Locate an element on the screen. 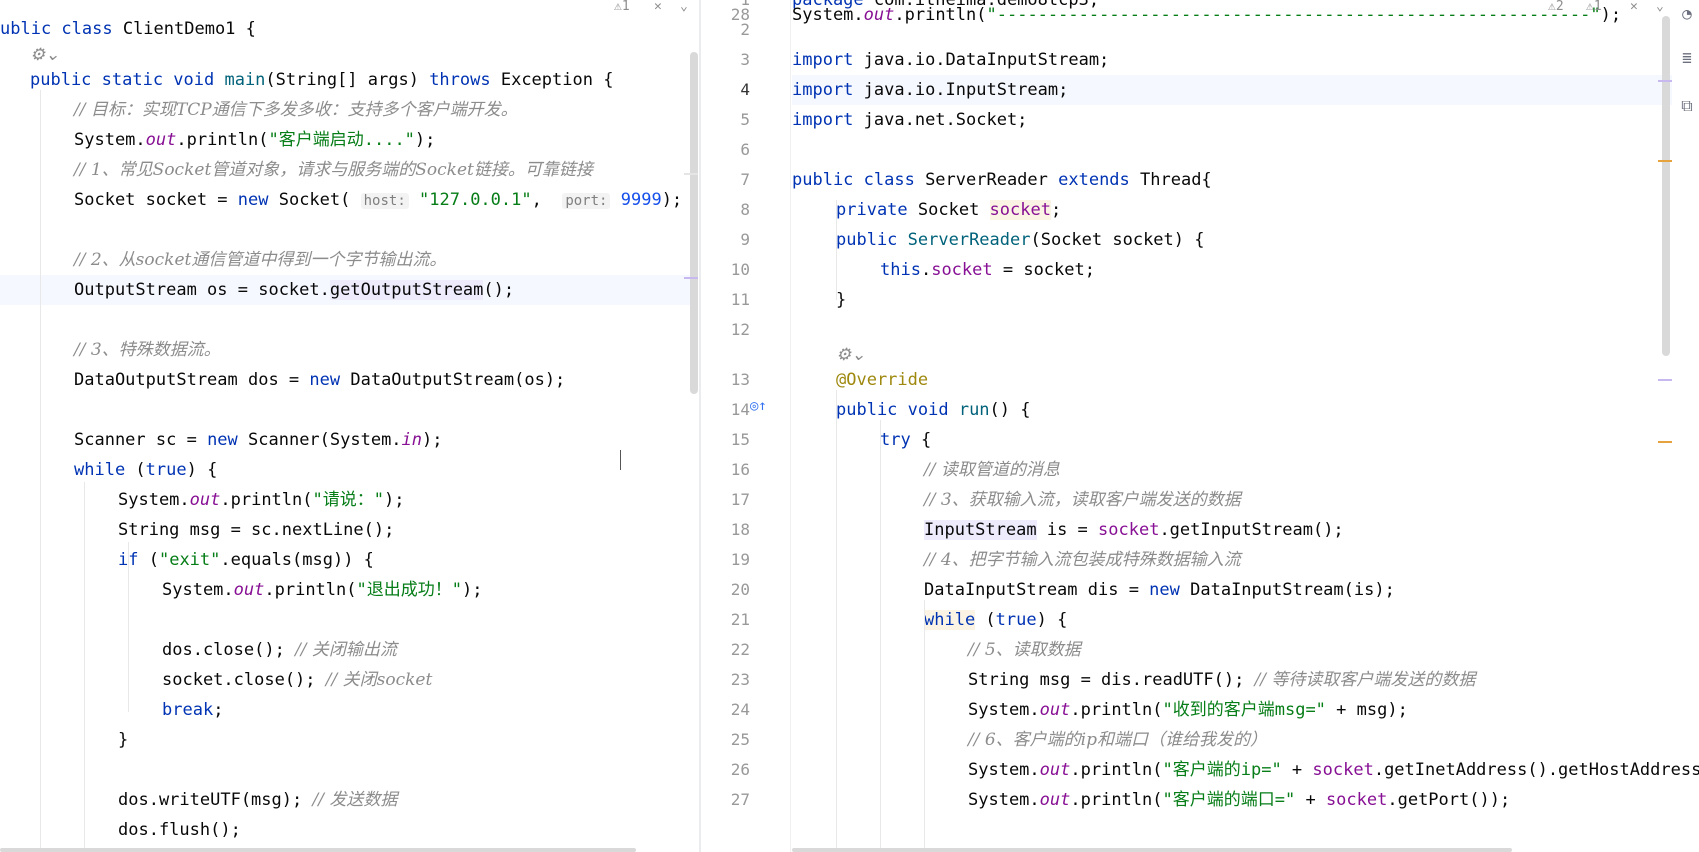 The image size is (1699, 852). plugin-icon: ⧉ is located at coordinates (1687, 106).